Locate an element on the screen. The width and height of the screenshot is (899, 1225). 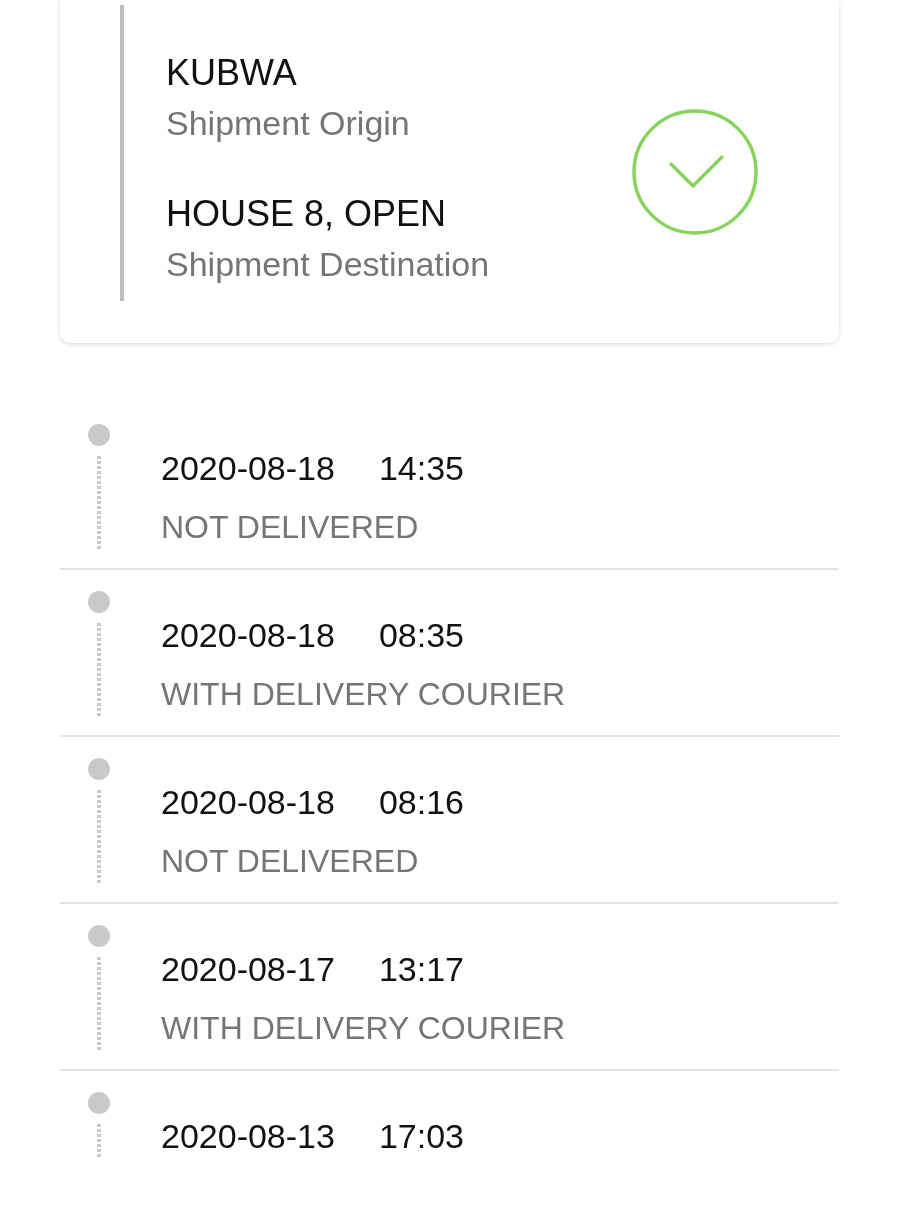
event-time: 08:35 is located at coordinates (421, 635).